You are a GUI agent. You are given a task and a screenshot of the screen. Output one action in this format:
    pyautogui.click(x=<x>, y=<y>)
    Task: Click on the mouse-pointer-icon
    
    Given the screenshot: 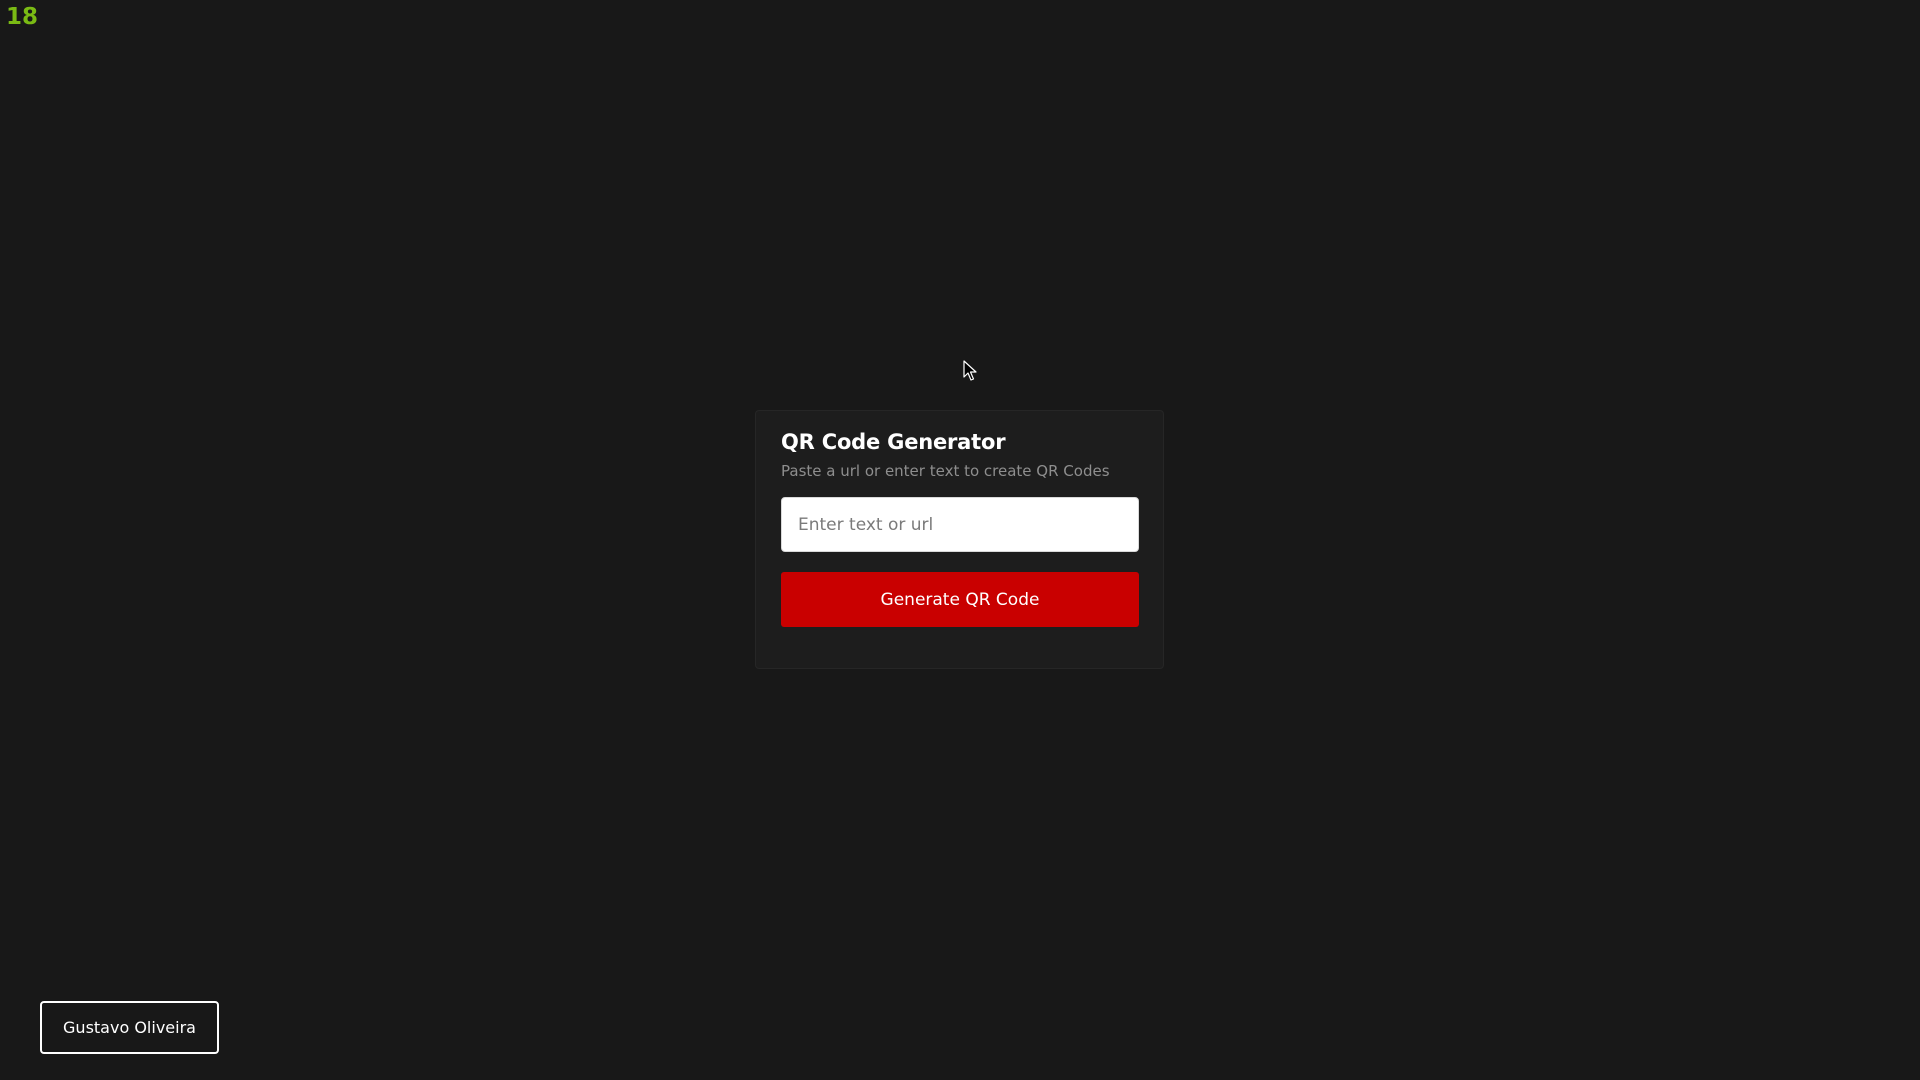 What is the action you would take?
    pyautogui.click(x=970, y=370)
    